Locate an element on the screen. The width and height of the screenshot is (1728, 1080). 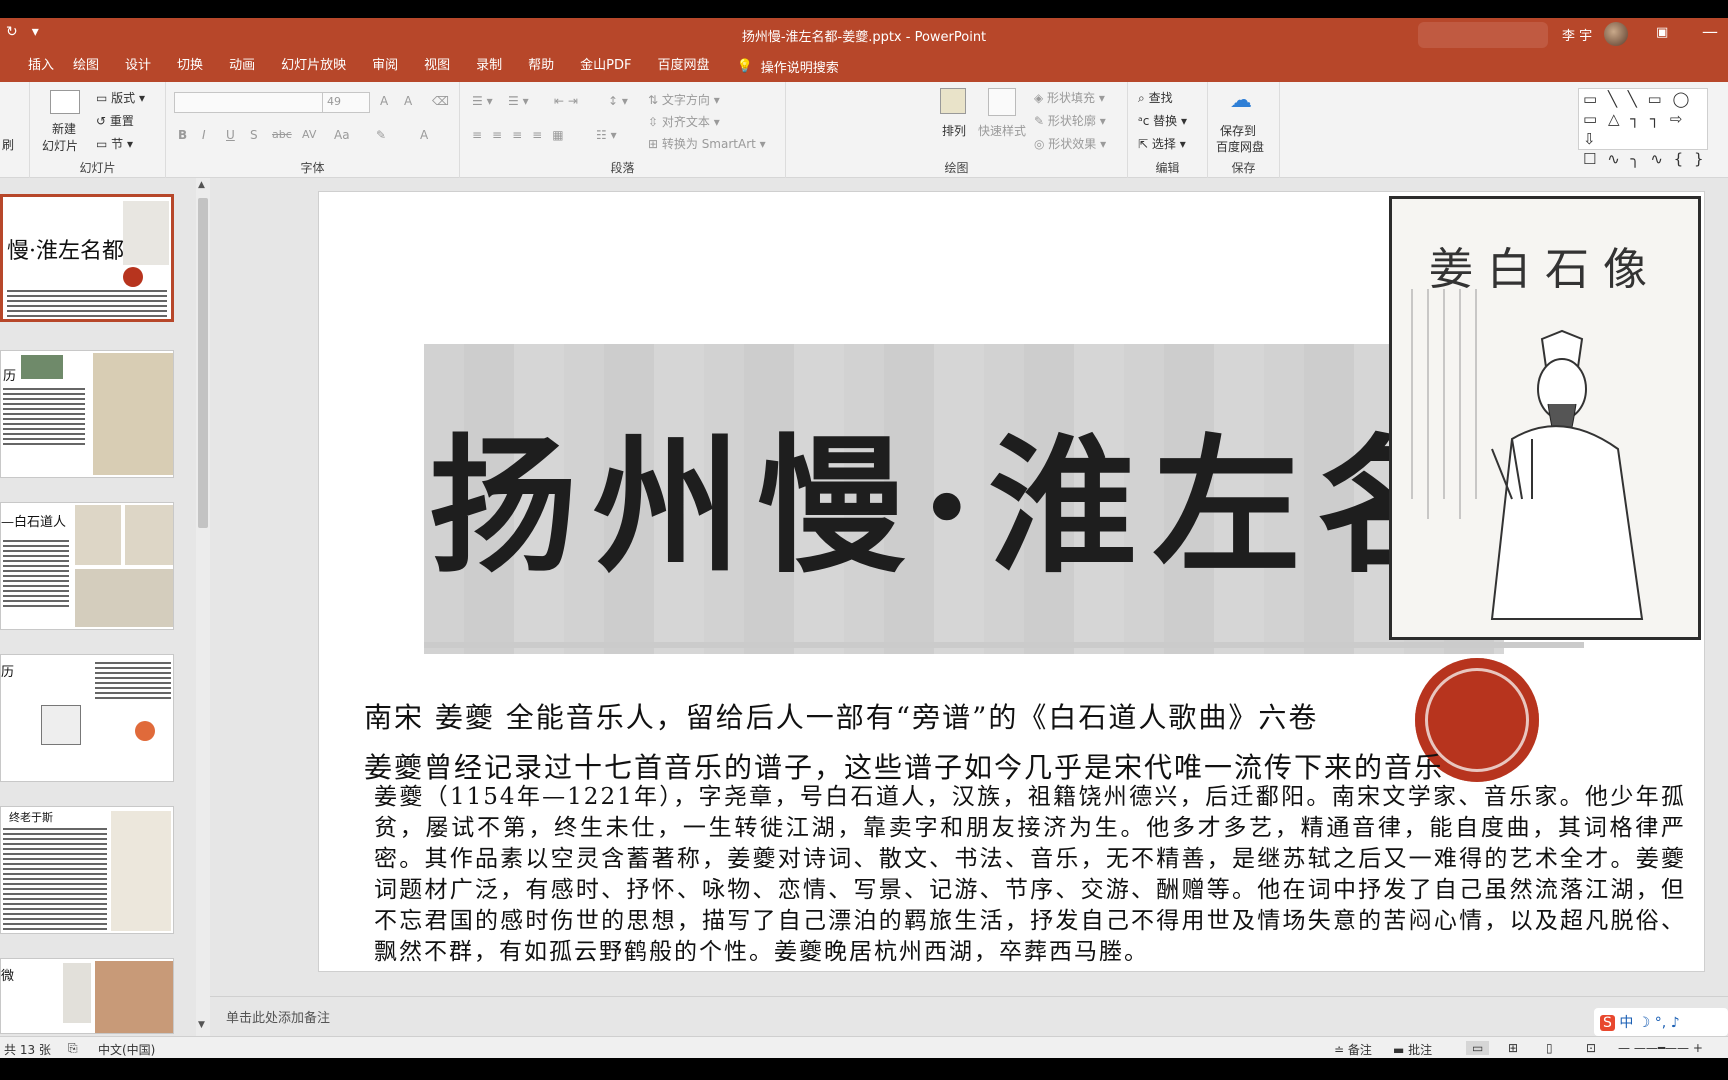
tab-animations: 动画 is located at coordinates (242, 66).